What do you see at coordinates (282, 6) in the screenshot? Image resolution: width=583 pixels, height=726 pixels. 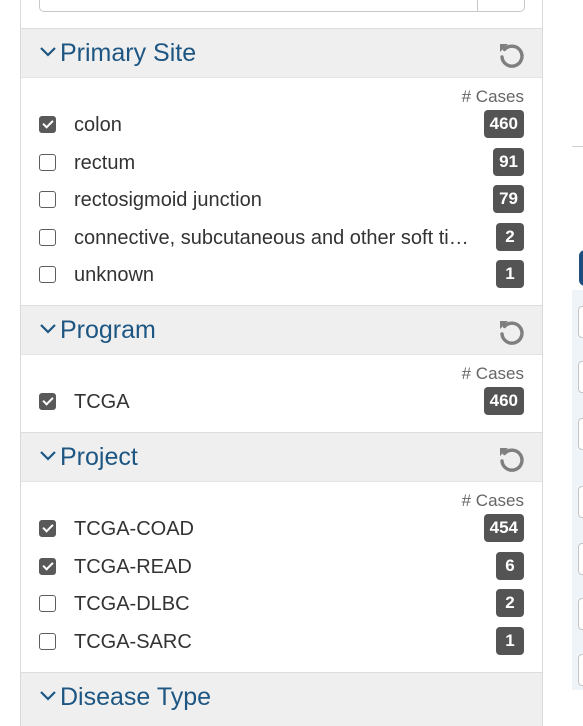 I see `search-input` at bounding box center [282, 6].